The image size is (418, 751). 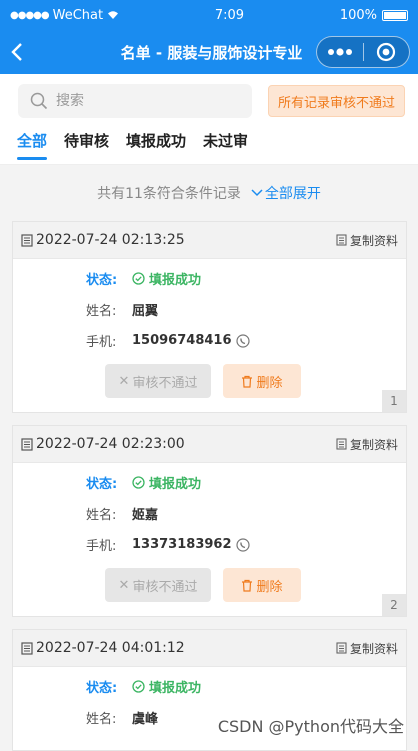 I want to click on record-datetime: 2022-07-24 02:23:00, so click(x=110, y=444).